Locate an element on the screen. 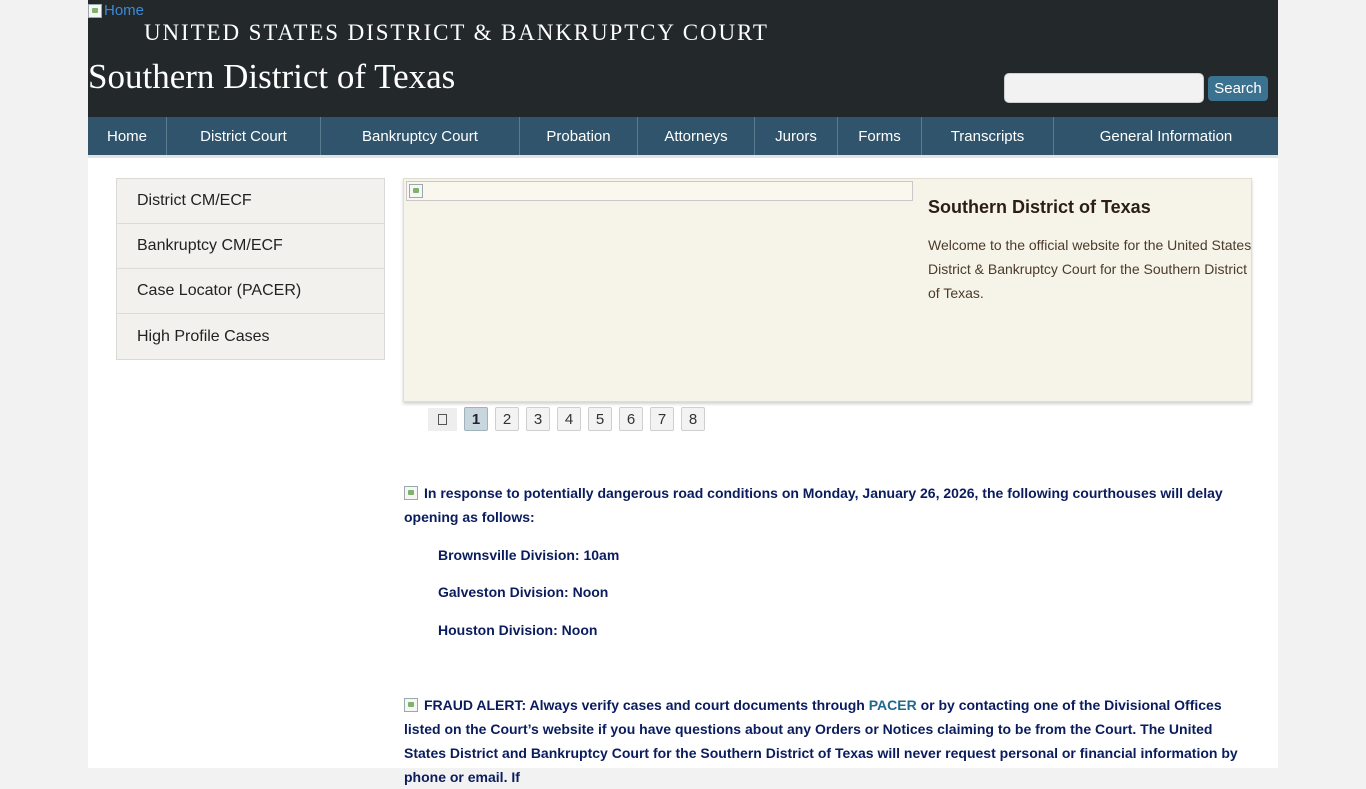  nav-divider is located at coordinates (683, 156).